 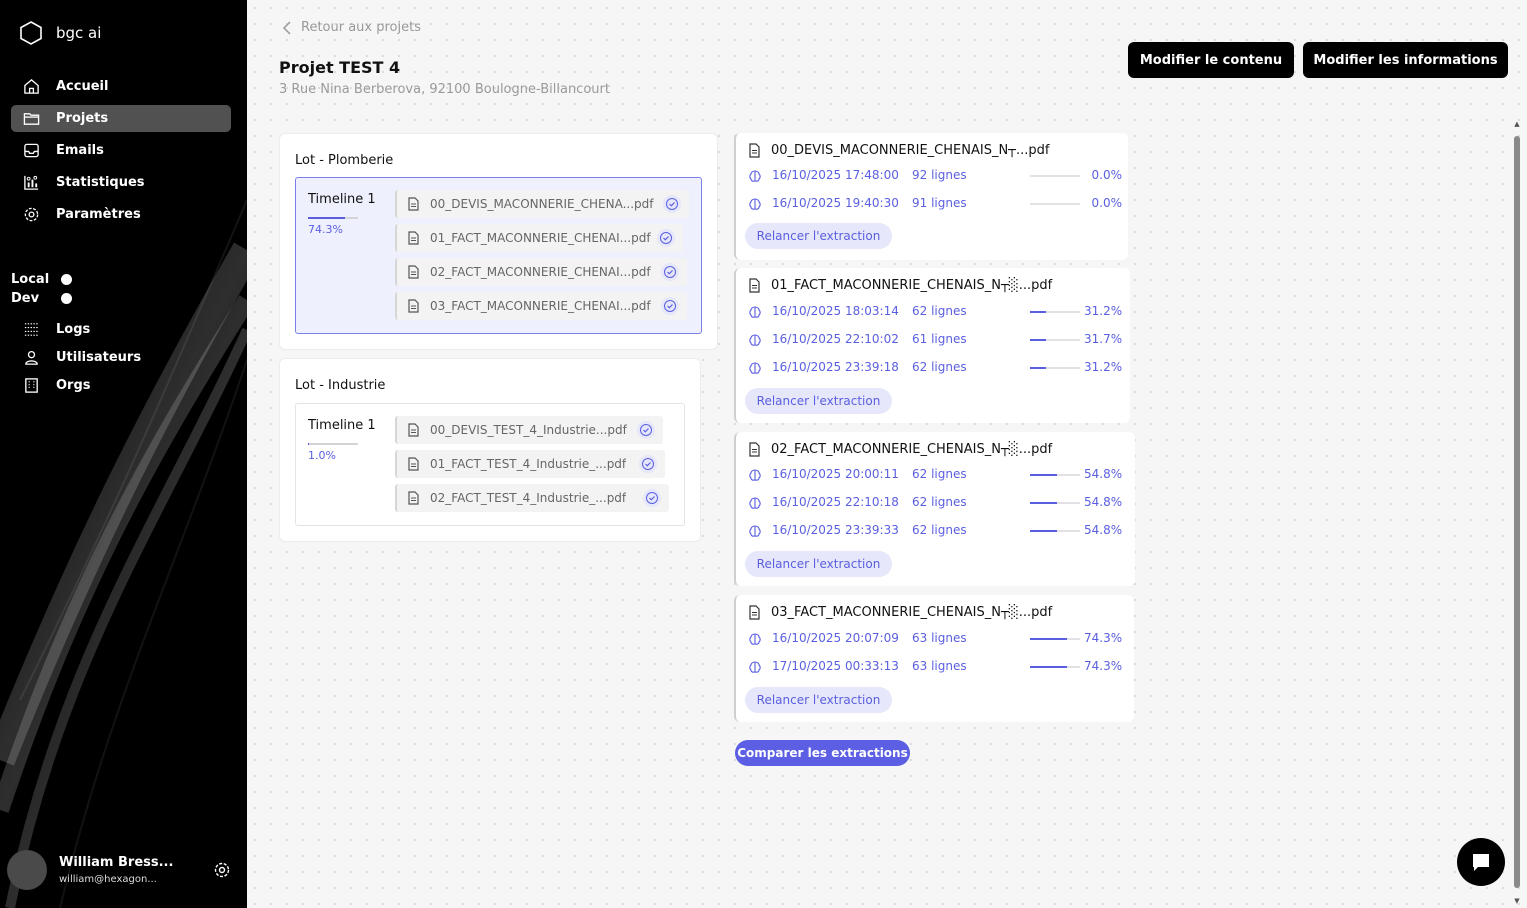 I want to click on nav-label: Accueil, so click(x=82, y=86).